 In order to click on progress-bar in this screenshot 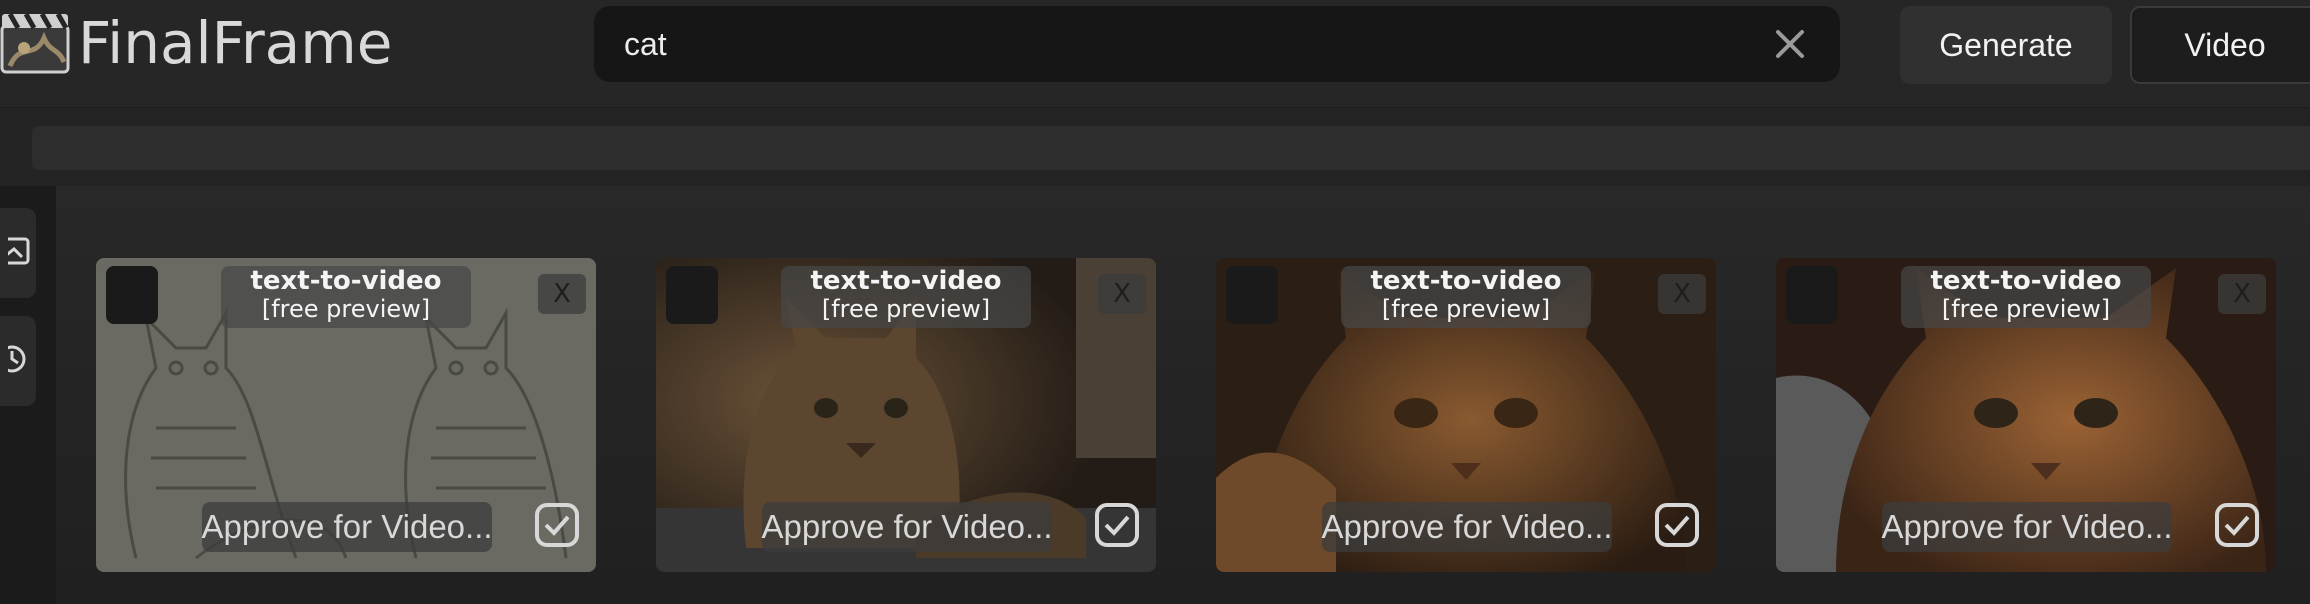, I will do `click(1171, 148)`.